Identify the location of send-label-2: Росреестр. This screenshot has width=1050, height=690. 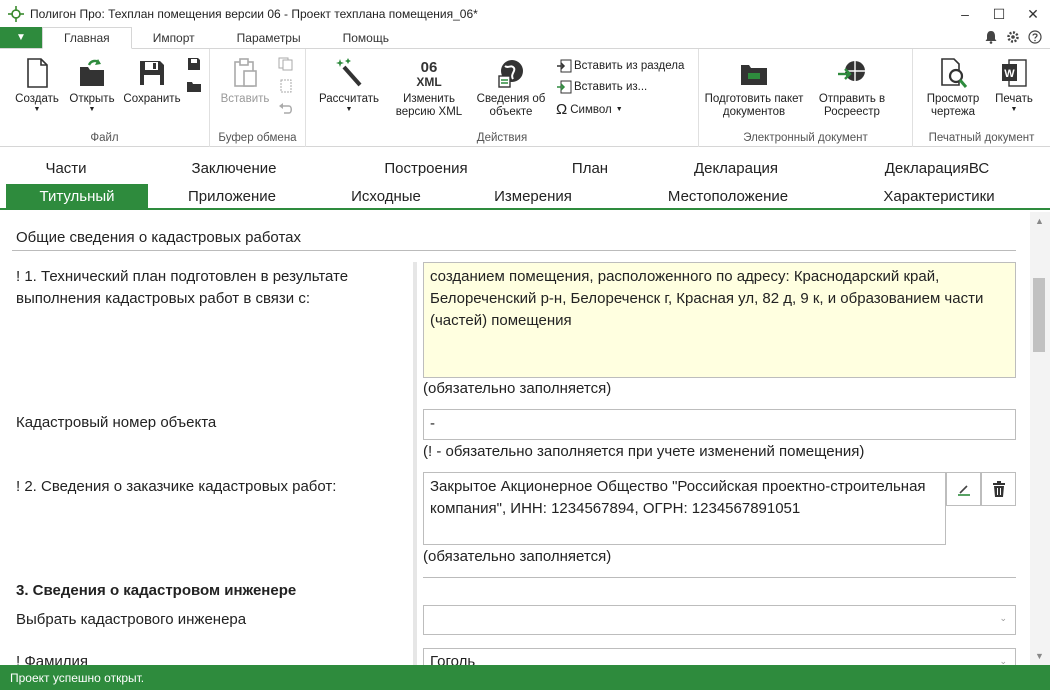
(852, 112).